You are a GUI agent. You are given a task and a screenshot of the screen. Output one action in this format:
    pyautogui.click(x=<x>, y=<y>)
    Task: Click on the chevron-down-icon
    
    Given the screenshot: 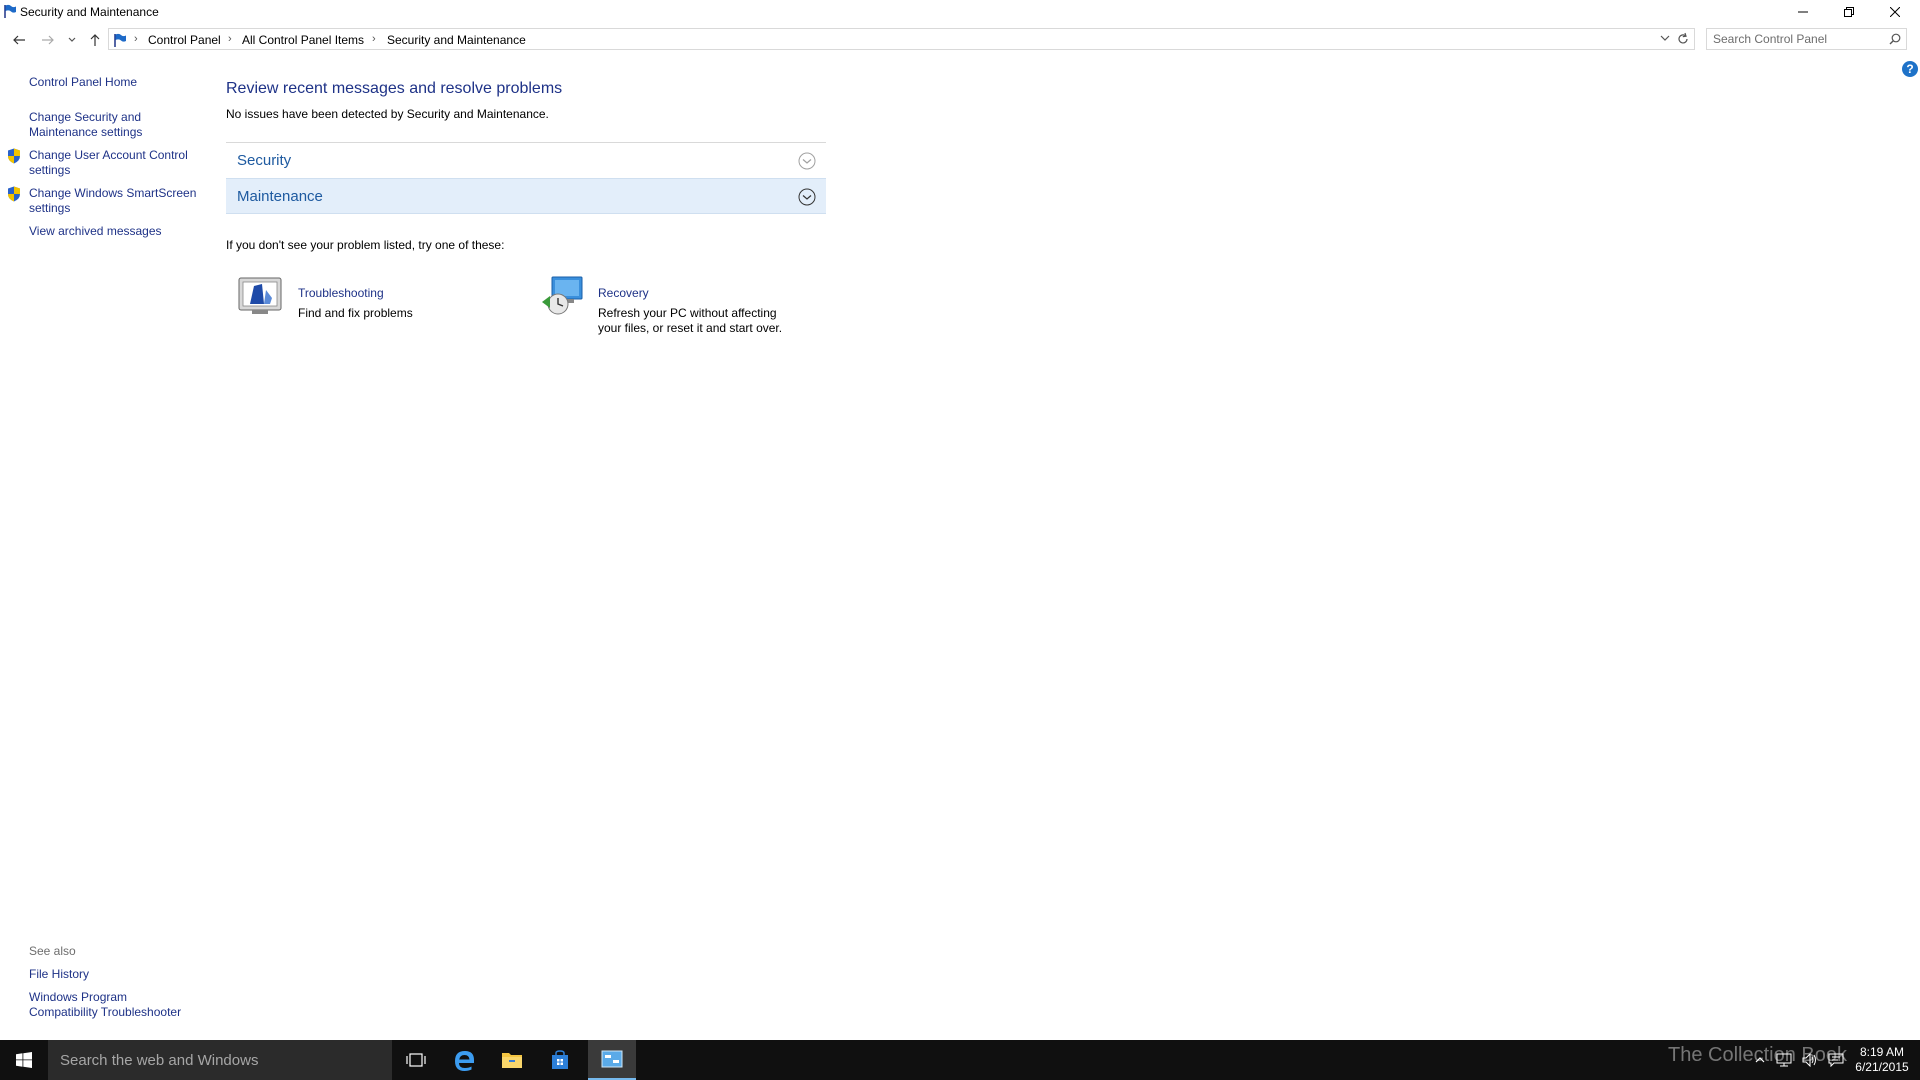 What is the action you would take?
    pyautogui.click(x=72, y=39)
    